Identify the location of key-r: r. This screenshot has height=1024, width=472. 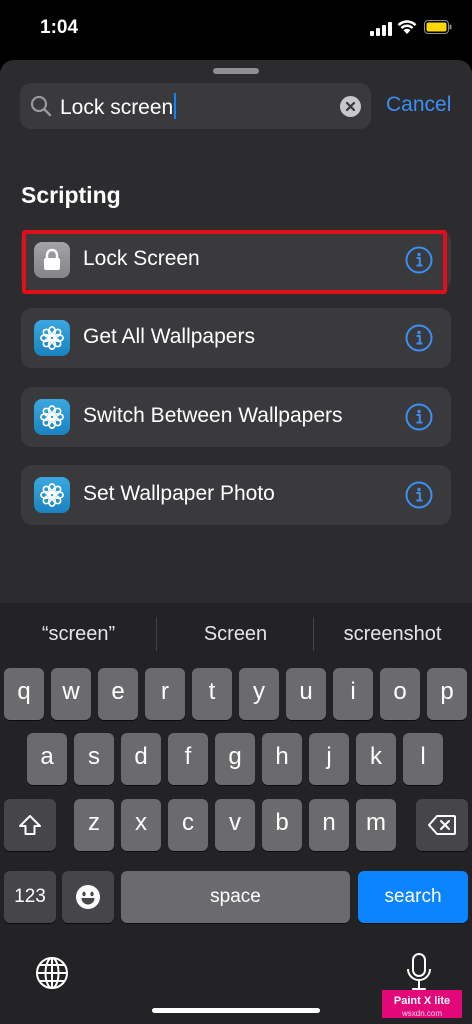
(165, 694).